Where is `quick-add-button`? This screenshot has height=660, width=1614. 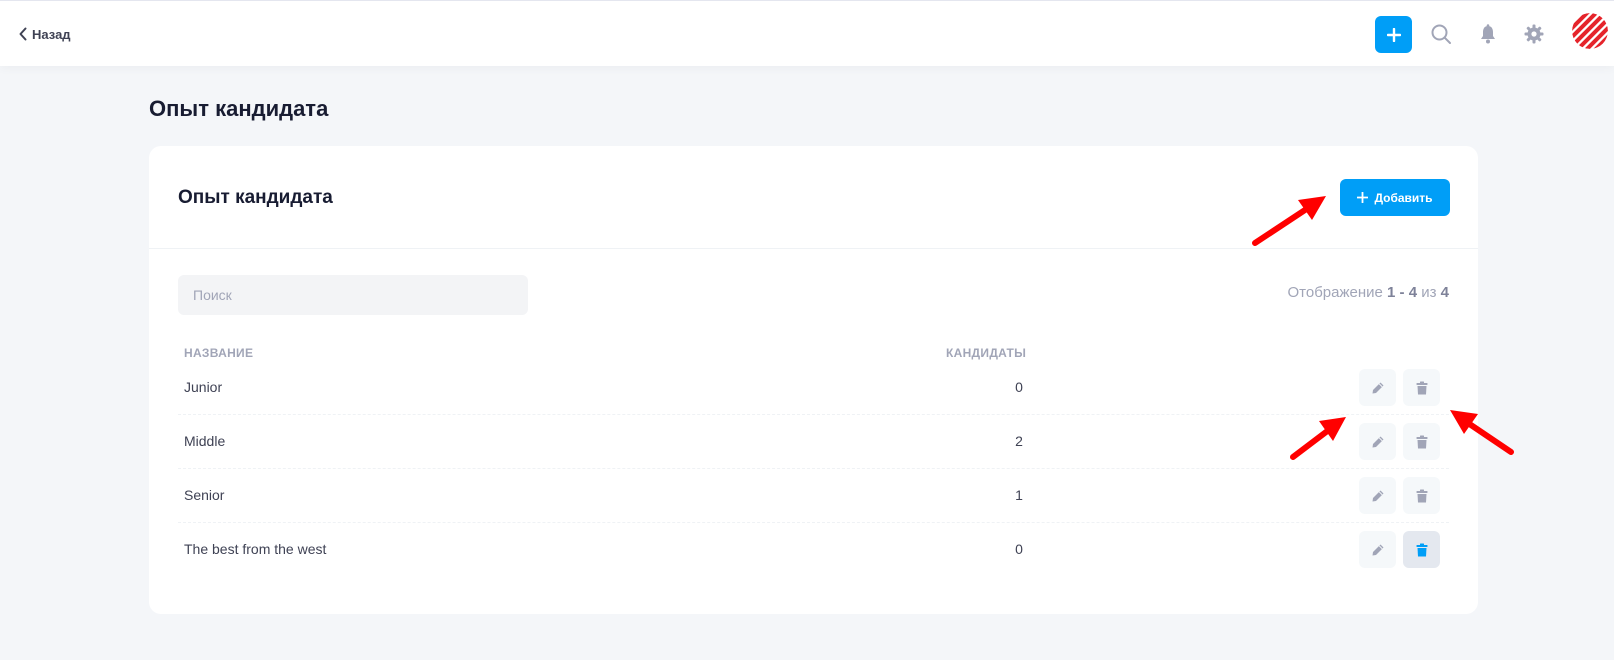
quick-add-button is located at coordinates (1393, 34).